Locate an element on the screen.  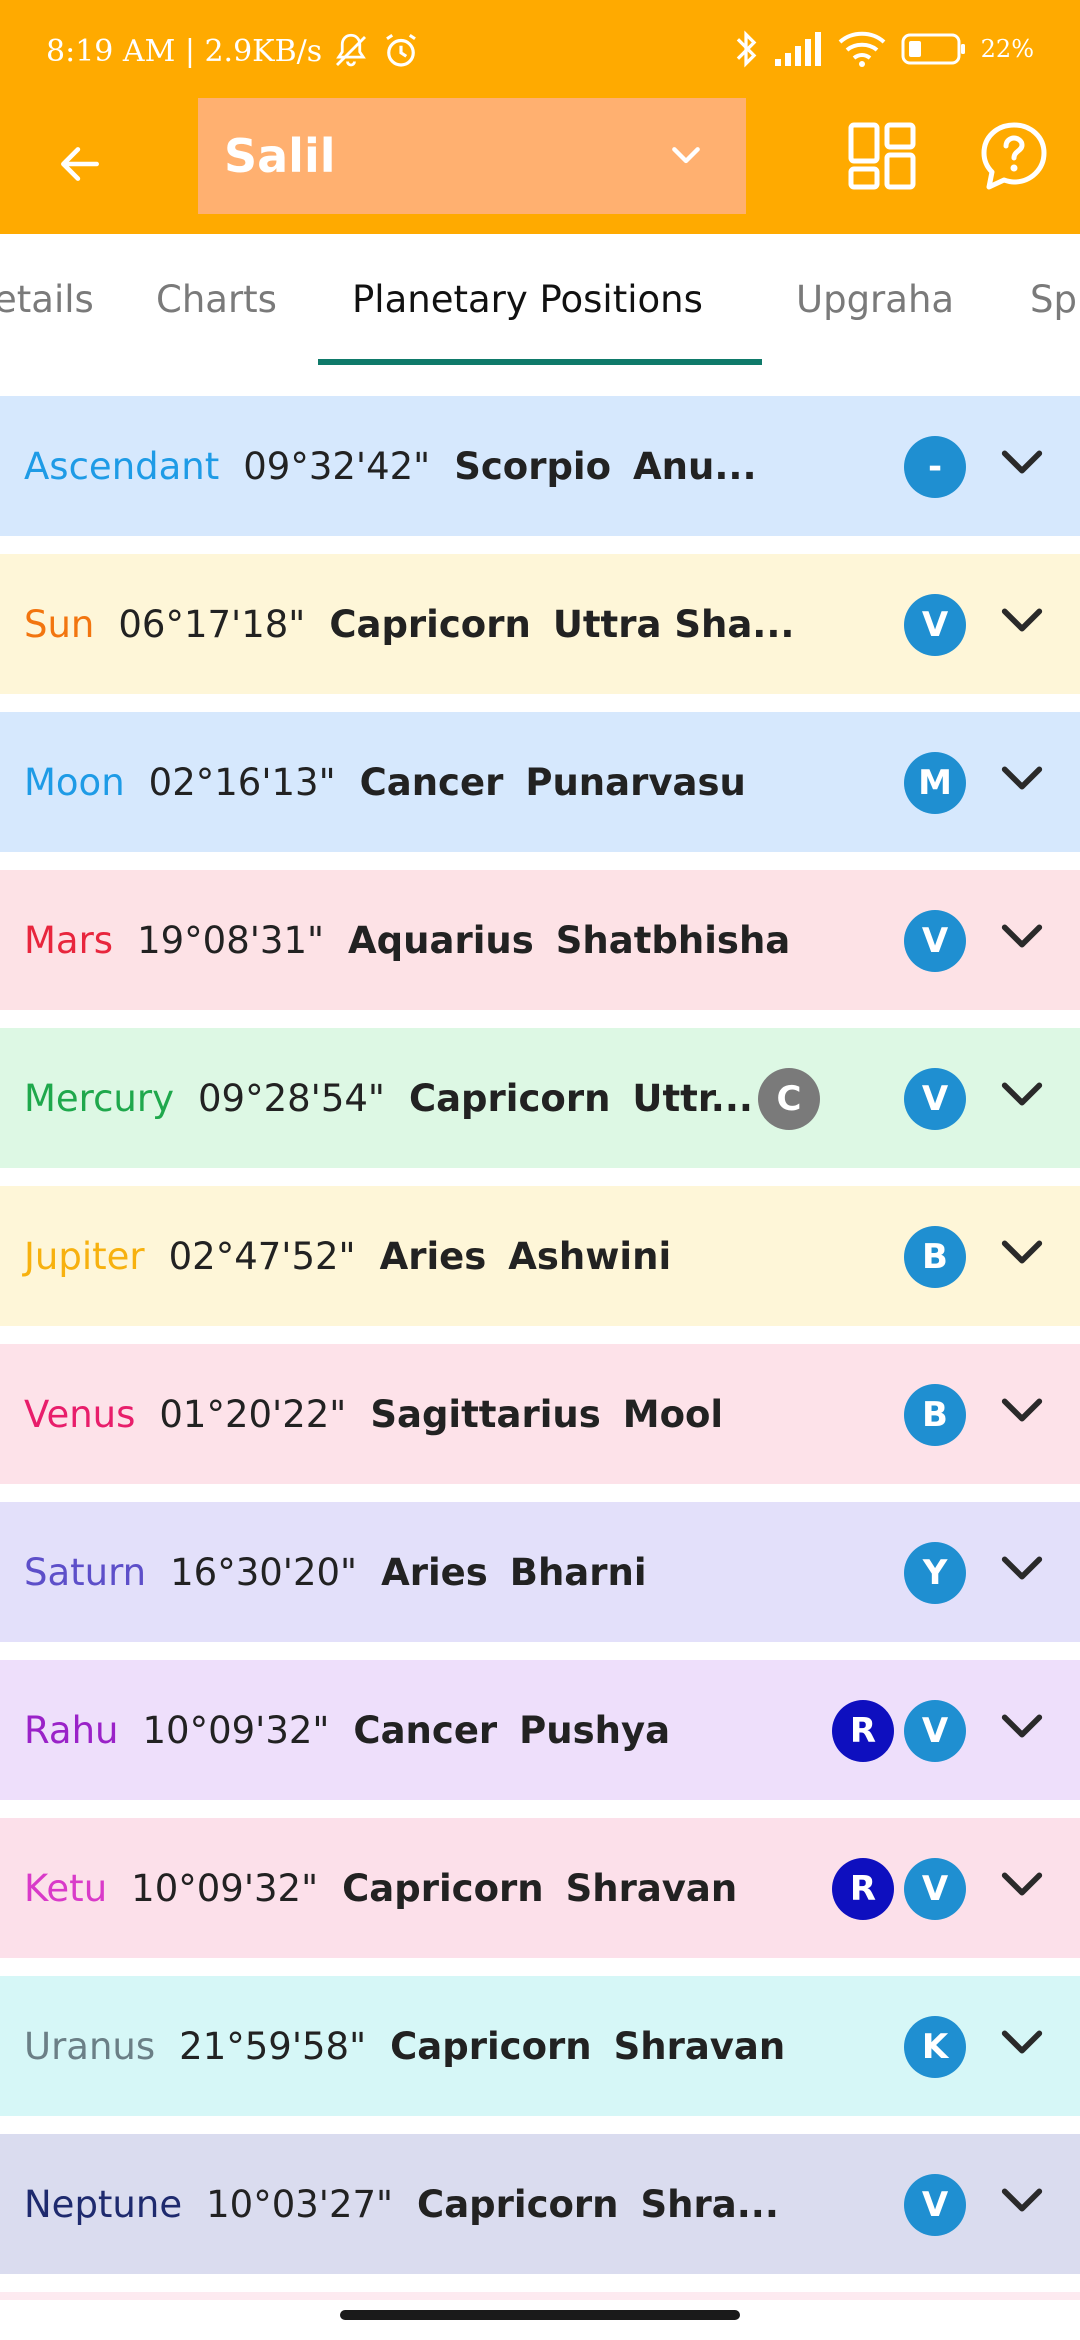
alarm-icon is located at coordinates (401, 50).